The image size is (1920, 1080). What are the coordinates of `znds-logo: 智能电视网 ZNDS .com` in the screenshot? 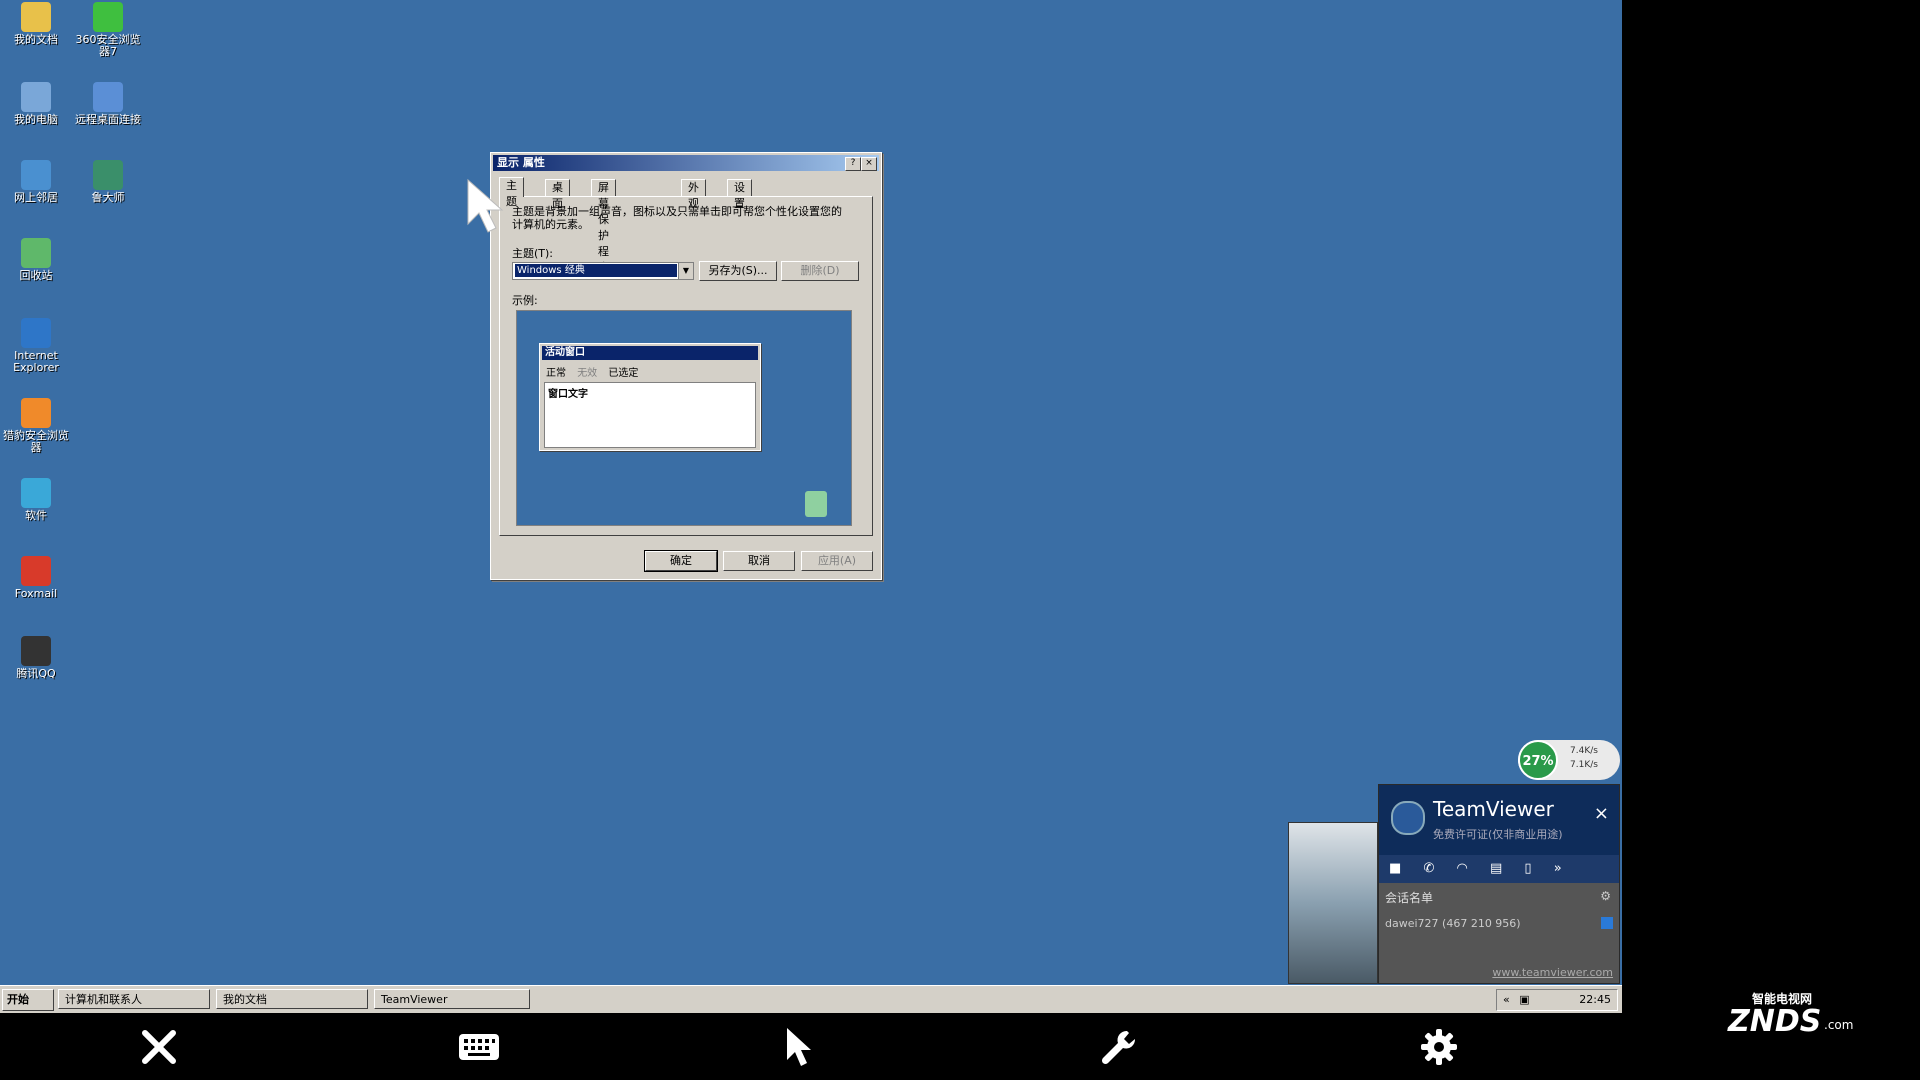 It's located at (1792, 1015).